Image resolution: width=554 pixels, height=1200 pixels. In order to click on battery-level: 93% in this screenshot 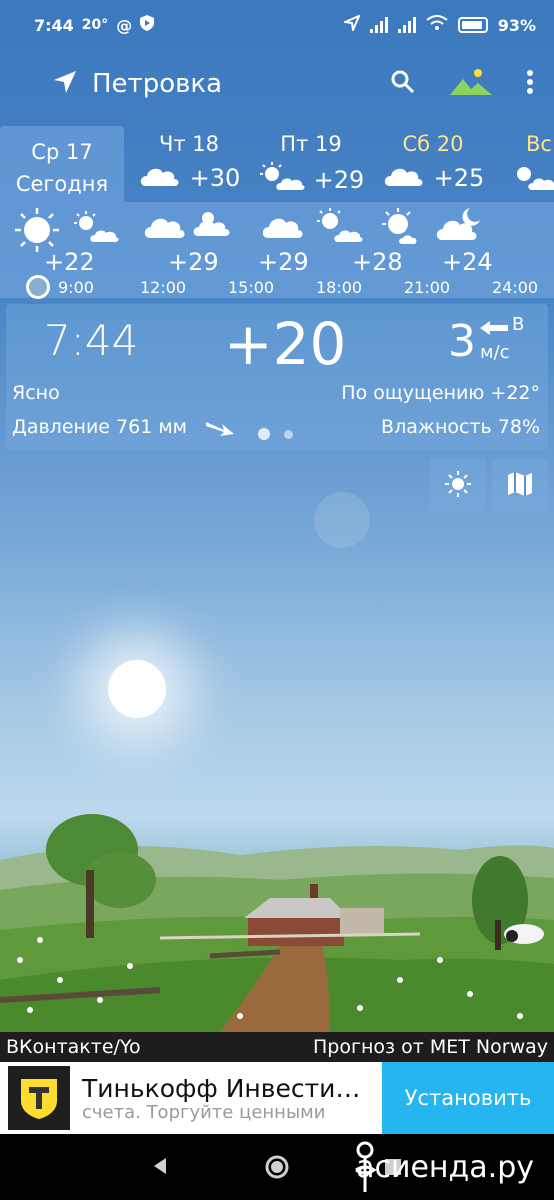, I will do `click(516, 25)`.